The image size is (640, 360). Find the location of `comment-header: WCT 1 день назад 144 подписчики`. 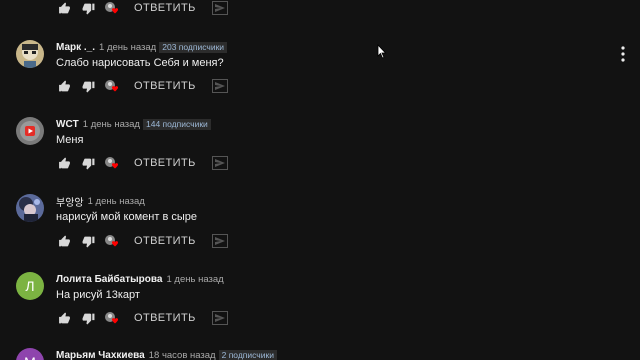

comment-header: WCT 1 день назад 144 подписчики is located at coordinates (133, 124).